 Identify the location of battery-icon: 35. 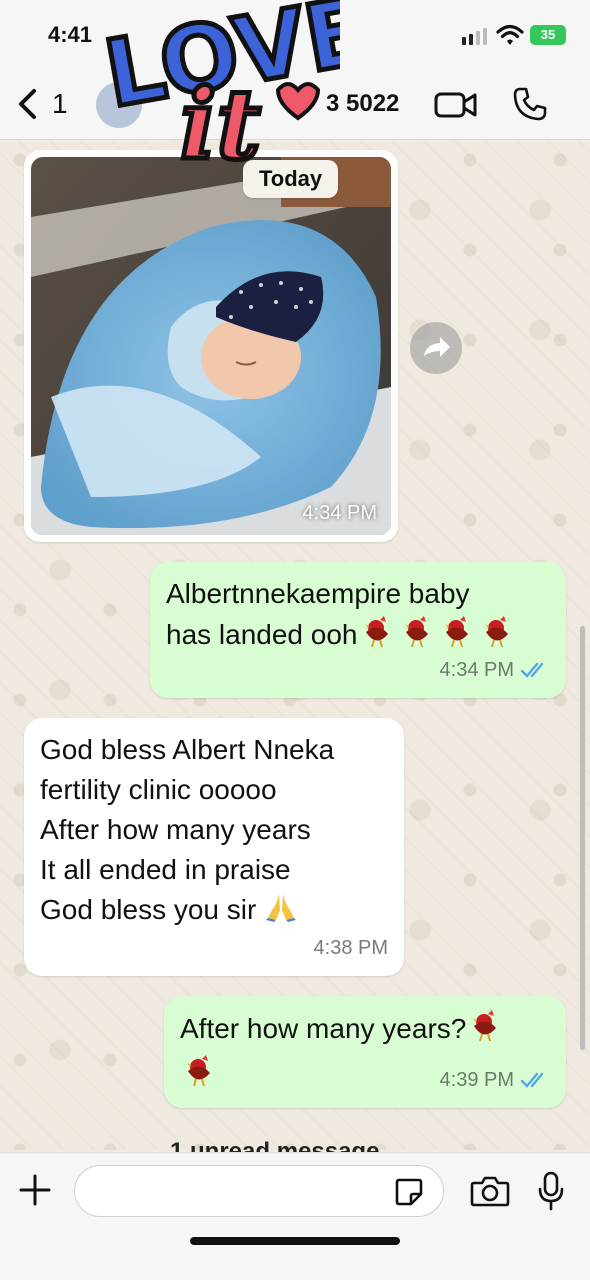
(548, 35).